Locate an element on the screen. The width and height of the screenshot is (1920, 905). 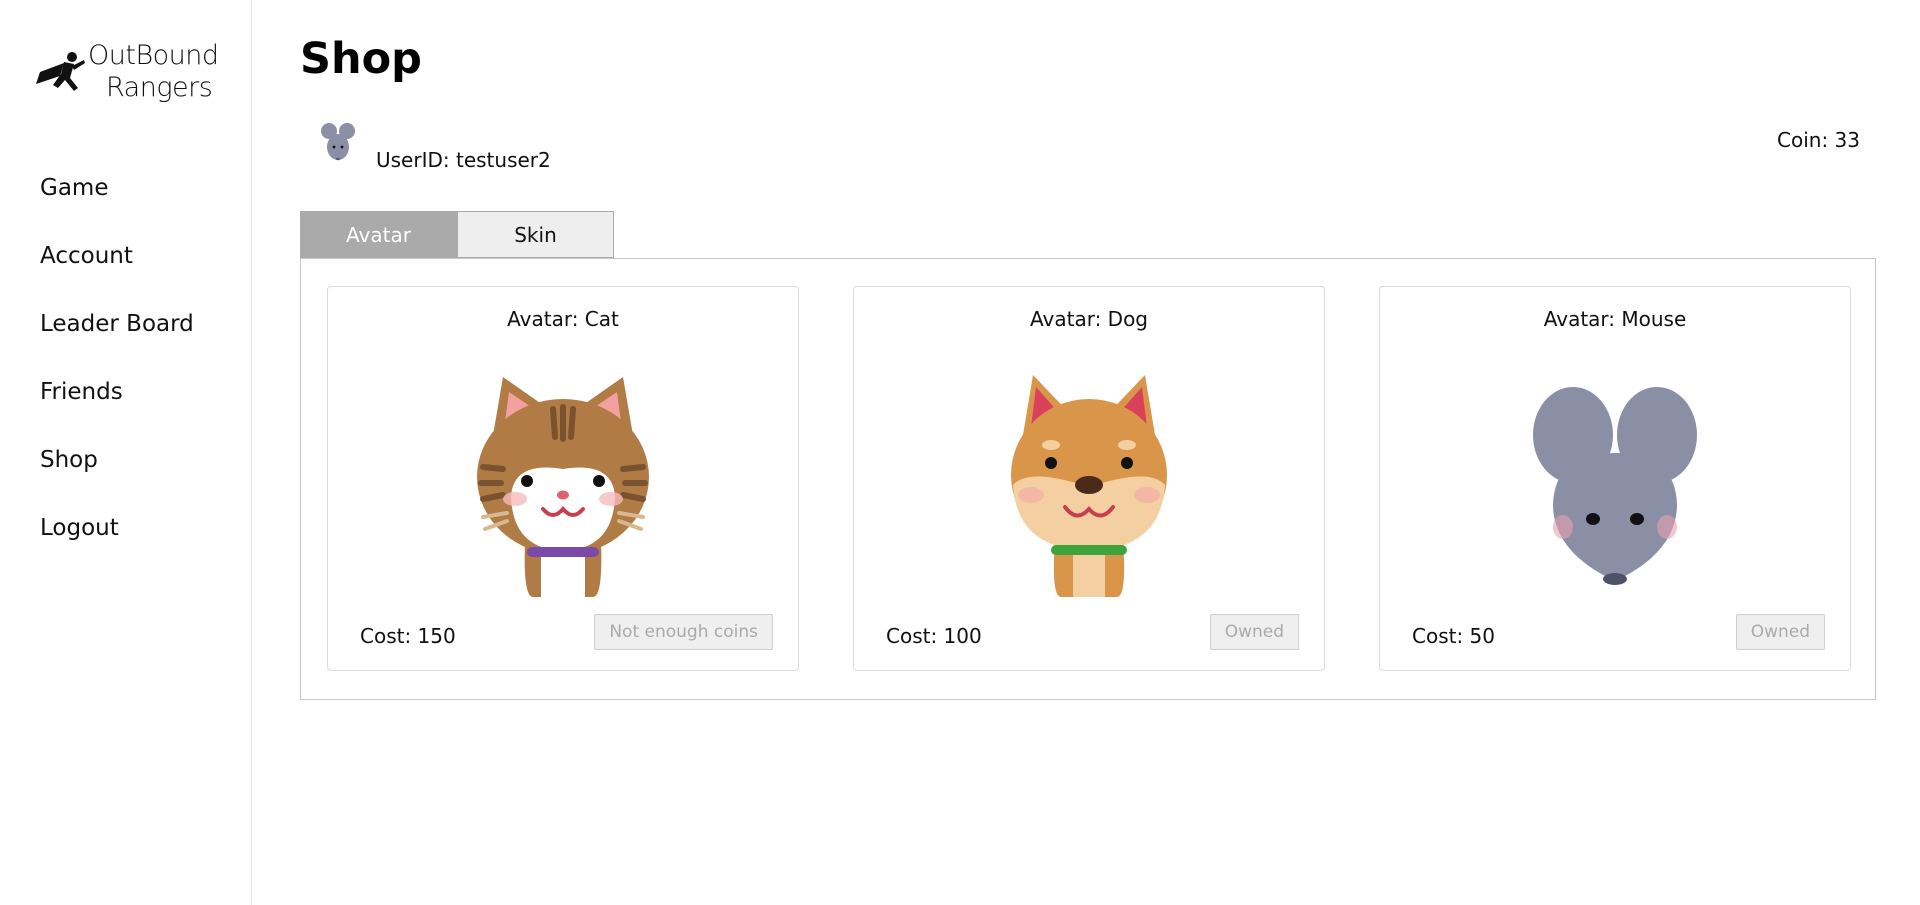
product-card-mouse: Avatar: Mouse Cost: 50 Owned is located at coordinates (1615, 478).